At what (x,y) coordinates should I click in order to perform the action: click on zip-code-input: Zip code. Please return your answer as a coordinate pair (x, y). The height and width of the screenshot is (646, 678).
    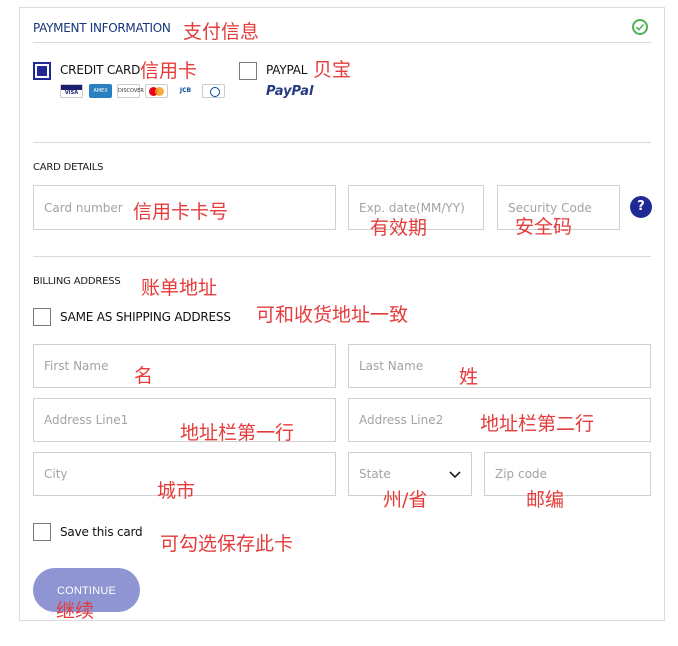
    Looking at the image, I should click on (567, 474).